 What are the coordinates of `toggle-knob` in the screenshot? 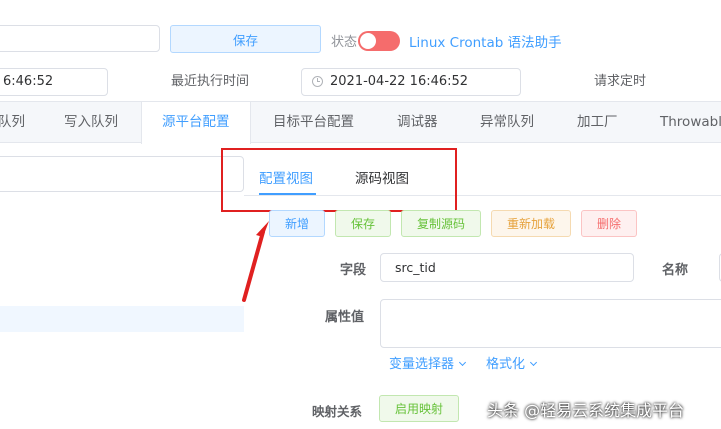 It's located at (368, 41).